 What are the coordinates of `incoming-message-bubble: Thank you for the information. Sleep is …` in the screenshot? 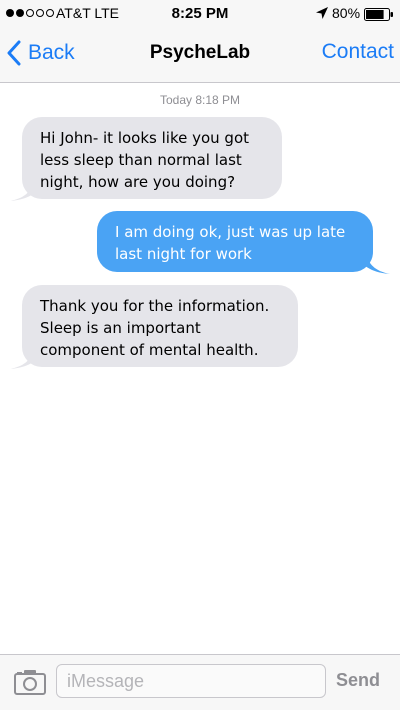 It's located at (160, 326).